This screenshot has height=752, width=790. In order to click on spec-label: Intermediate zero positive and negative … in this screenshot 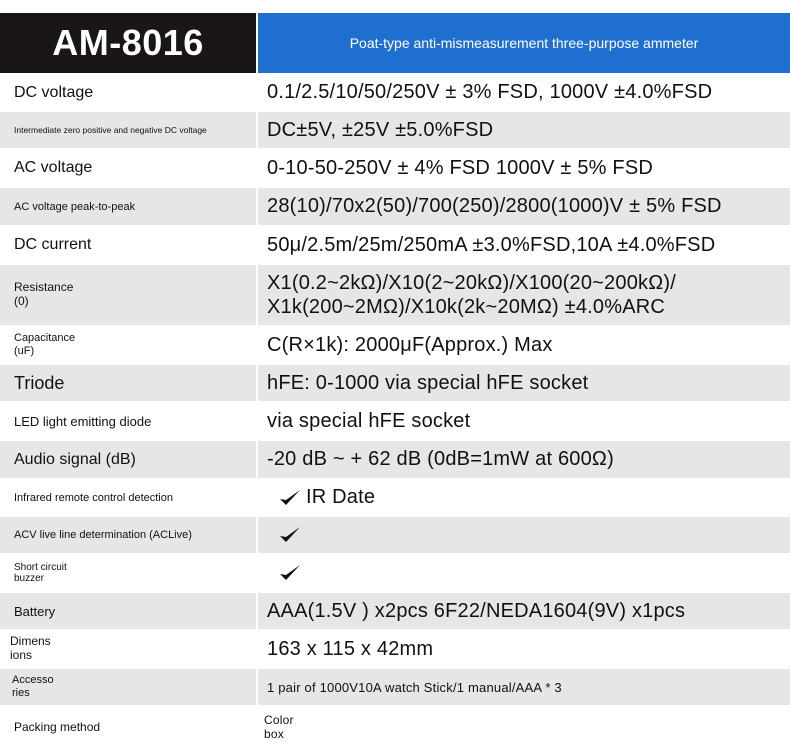, I will do `click(128, 130)`.